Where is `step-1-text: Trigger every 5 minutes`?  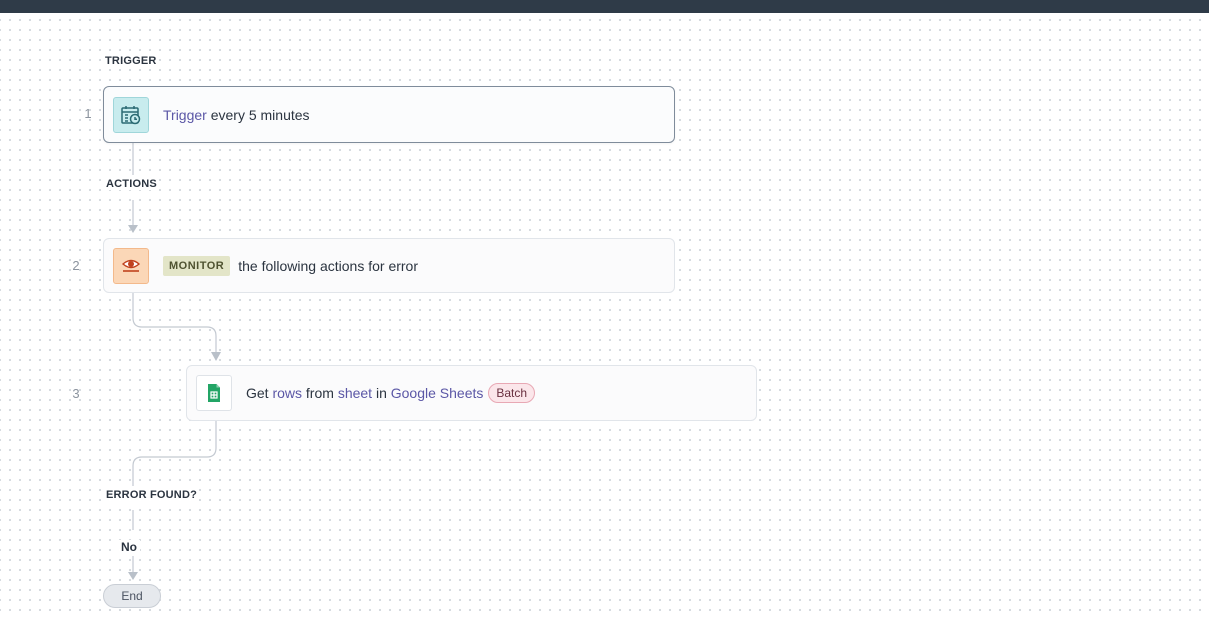 step-1-text: Trigger every 5 minutes is located at coordinates (236, 115).